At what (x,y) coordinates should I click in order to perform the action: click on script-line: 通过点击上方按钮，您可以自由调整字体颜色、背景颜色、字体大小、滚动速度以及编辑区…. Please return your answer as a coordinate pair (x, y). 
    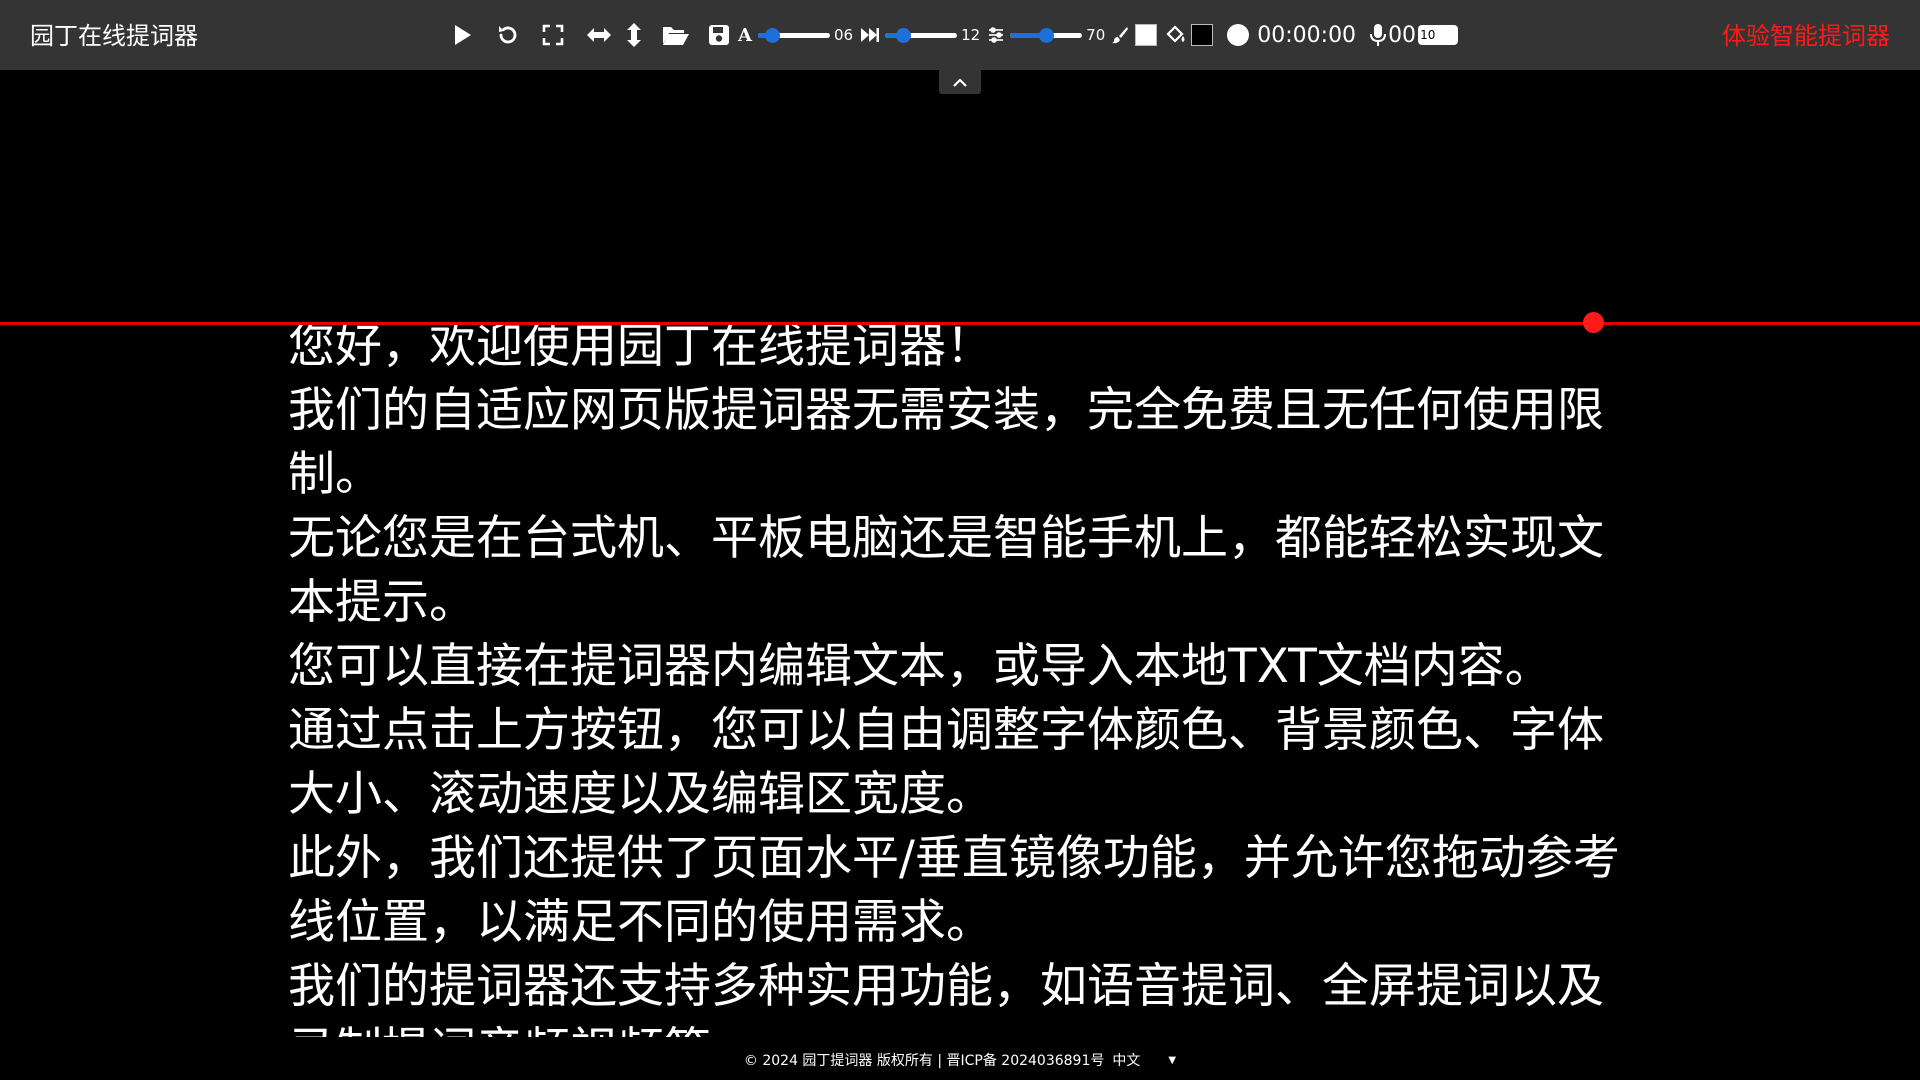
    Looking at the image, I should click on (946, 762).